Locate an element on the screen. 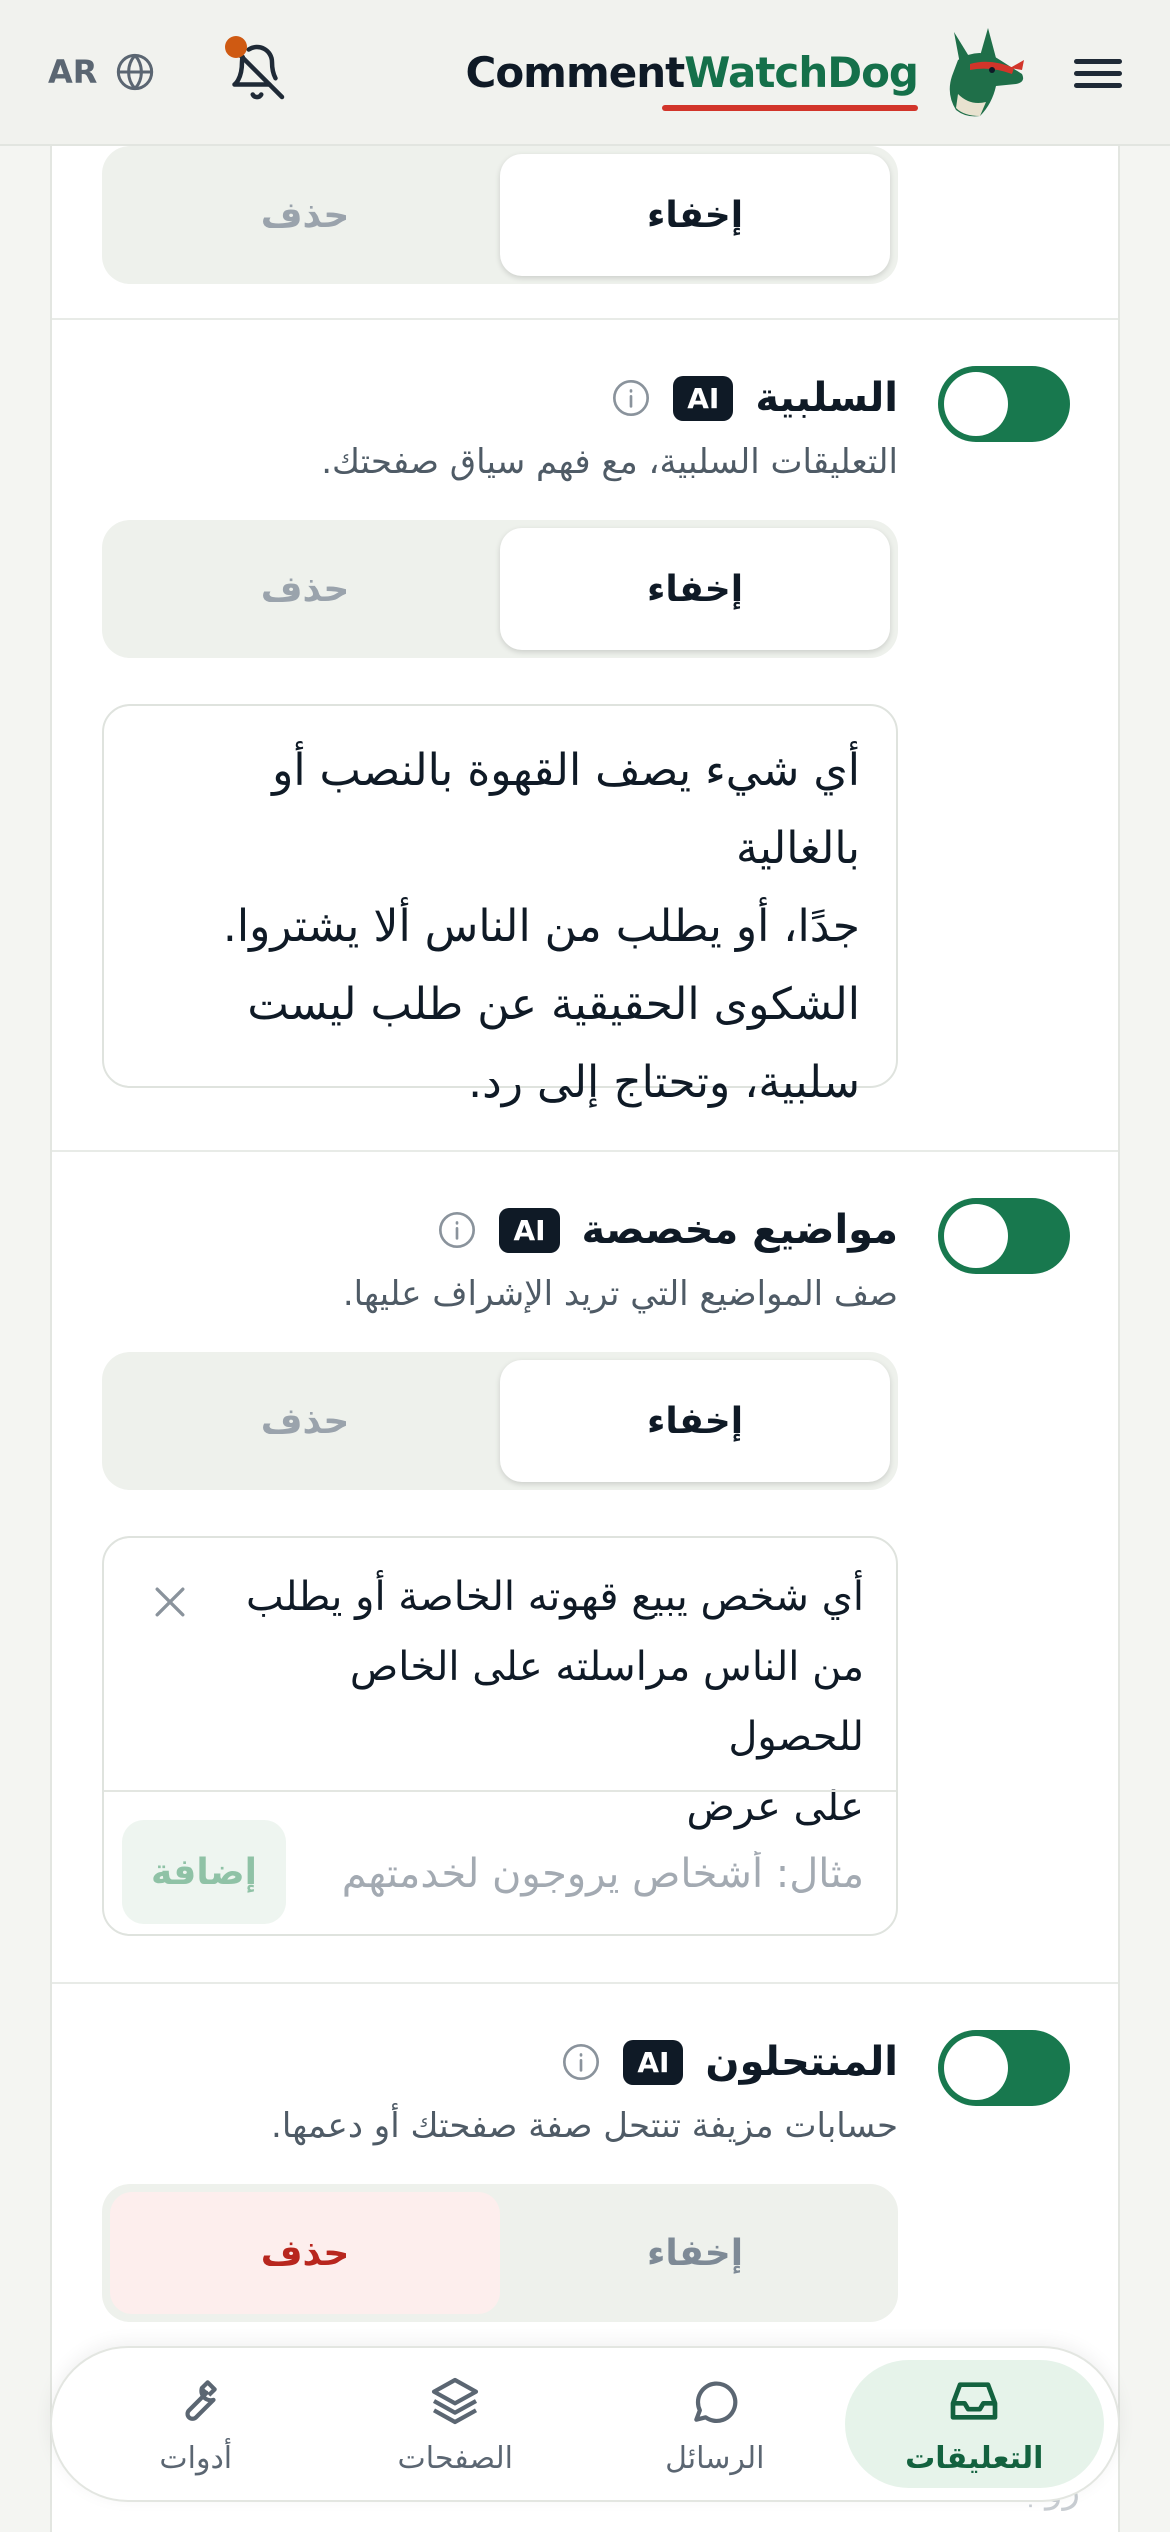  nav-label: أدوات is located at coordinates (196, 2458).